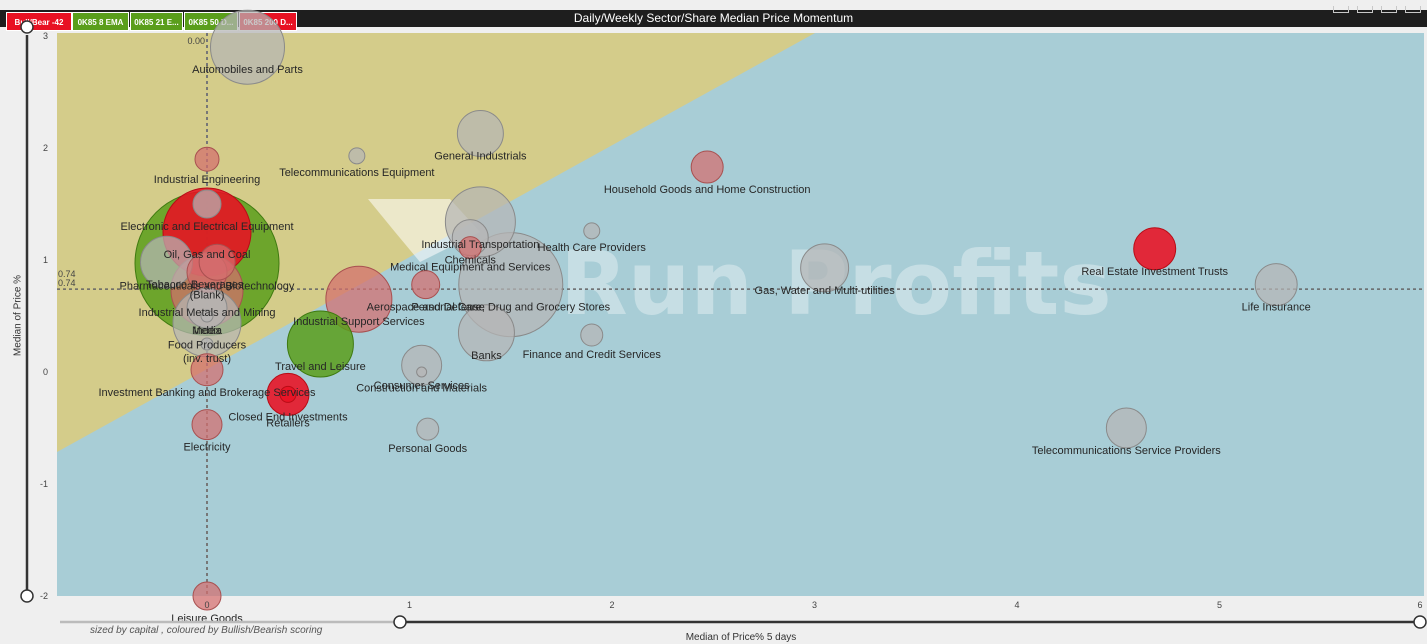 This screenshot has height=644, width=1427. Describe the element at coordinates (741, 637) in the screenshot. I see `x-axis-label: Median of Price% 5 days` at that location.